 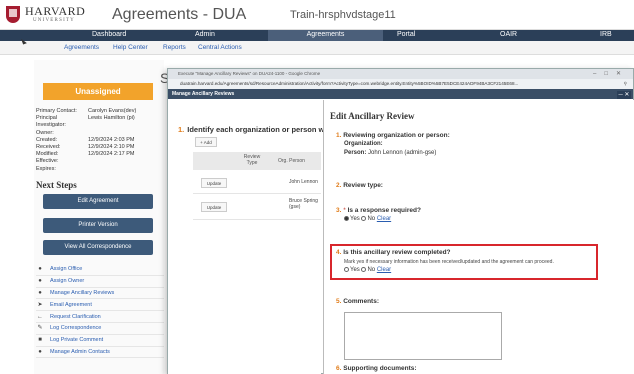 I want to click on nav-dashboard: Dashboard, so click(x=109, y=34).